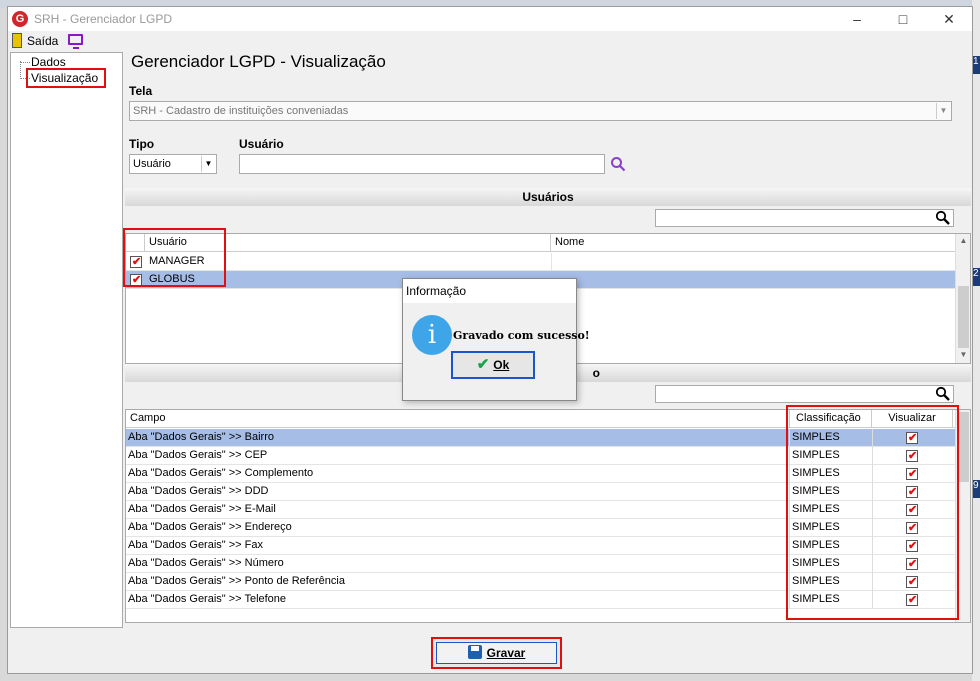 The image size is (980, 681). Describe the element at coordinates (903, 19) in the screenshot. I see `maximize-button: □` at that location.